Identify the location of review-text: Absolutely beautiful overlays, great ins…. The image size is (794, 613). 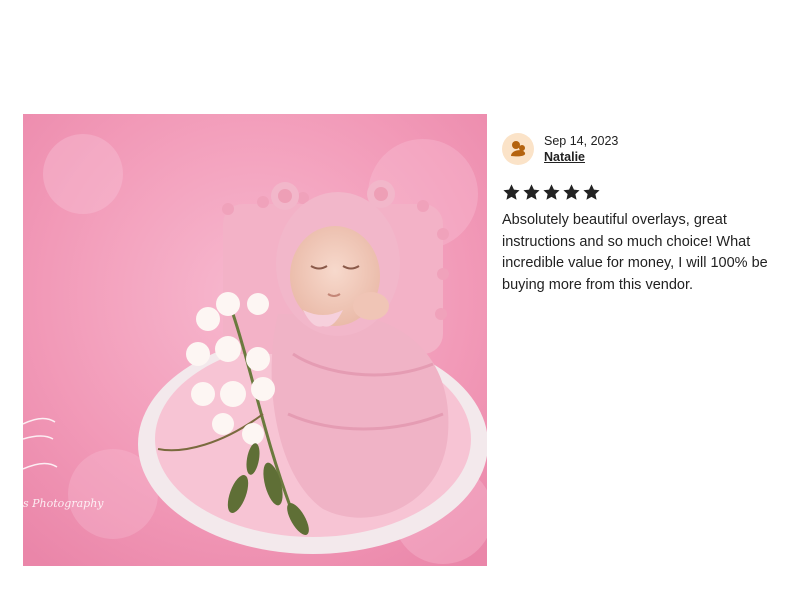
(635, 252).